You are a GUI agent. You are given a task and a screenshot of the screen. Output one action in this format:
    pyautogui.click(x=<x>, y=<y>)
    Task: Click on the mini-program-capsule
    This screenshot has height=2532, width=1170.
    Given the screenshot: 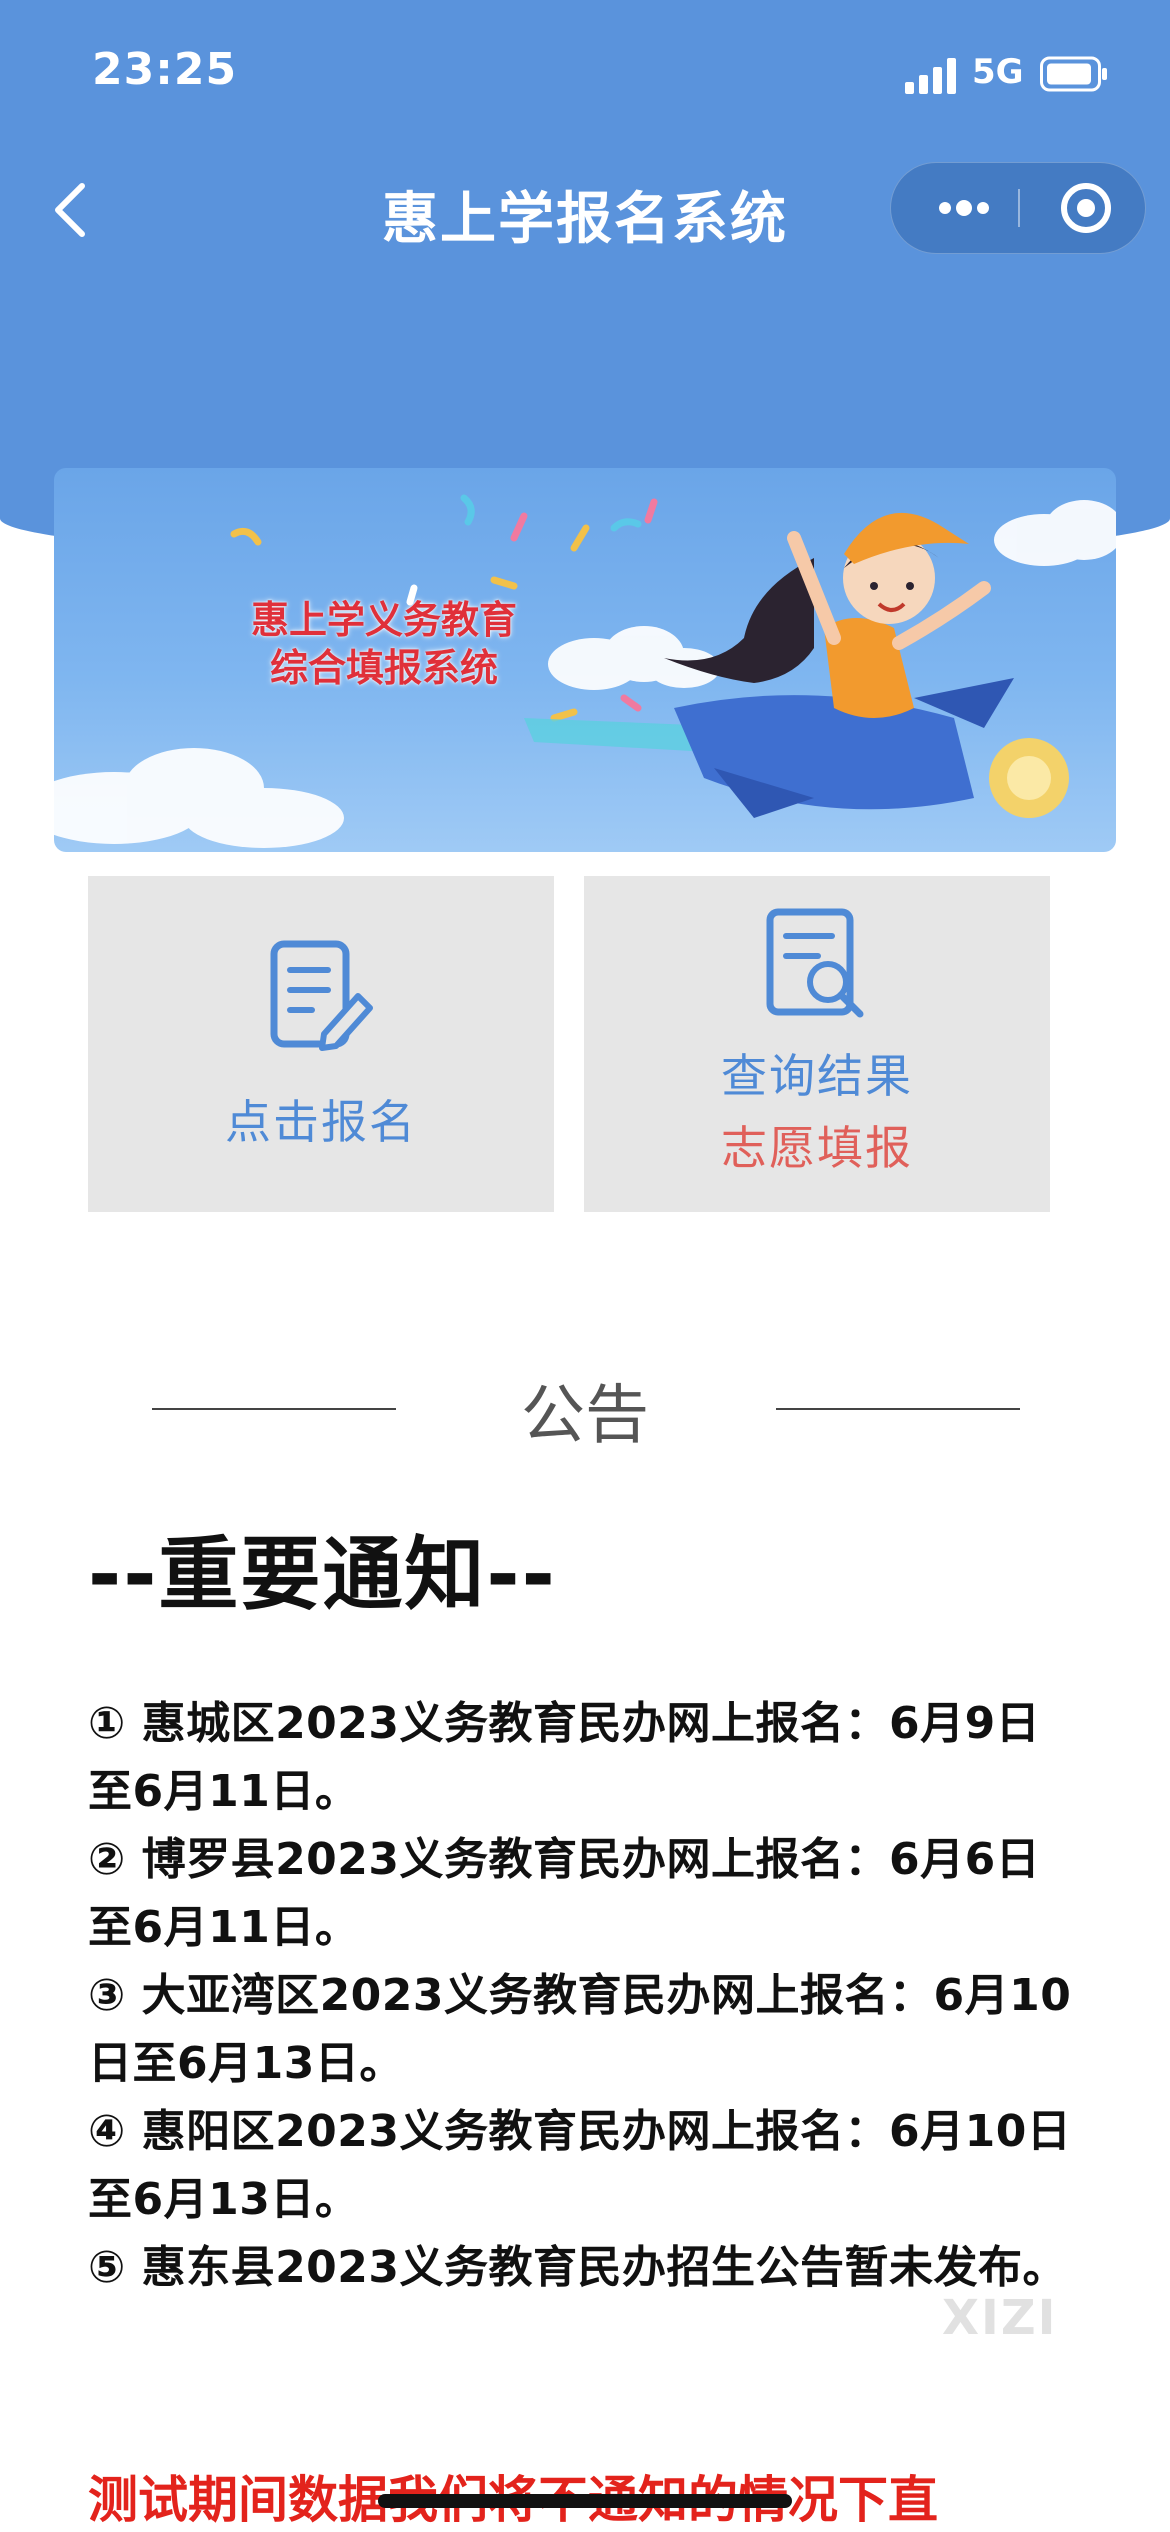 What is the action you would take?
    pyautogui.click(x=1018, y=208)
    